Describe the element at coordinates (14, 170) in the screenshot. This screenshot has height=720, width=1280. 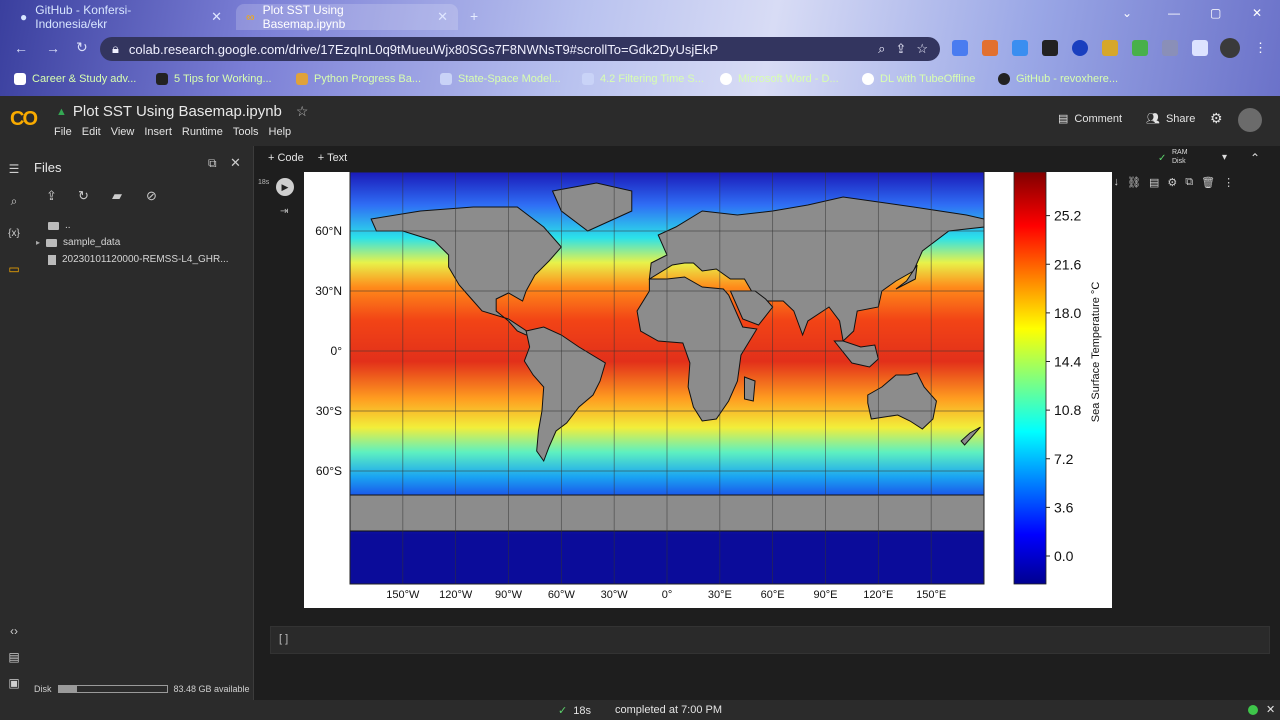
I see `toc-icon: ☰` at that location.